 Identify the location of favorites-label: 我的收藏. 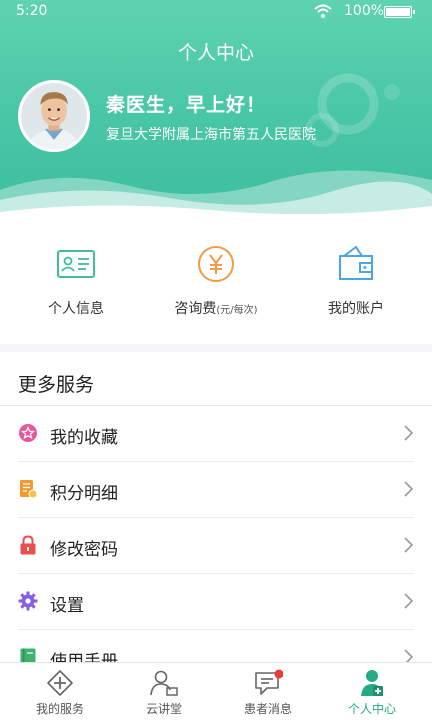
(84, 438).